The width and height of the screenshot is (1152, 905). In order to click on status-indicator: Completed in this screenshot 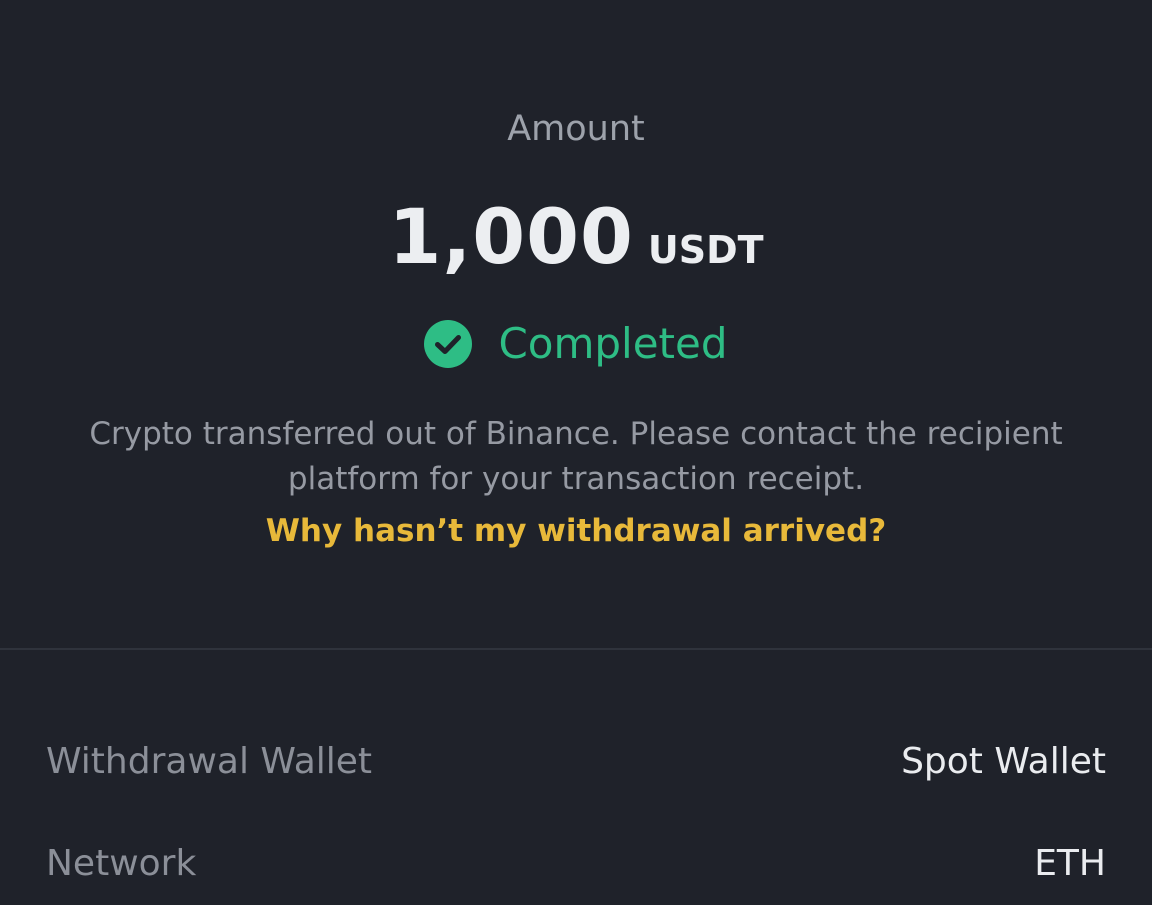, I will do `click(576, 344)`.